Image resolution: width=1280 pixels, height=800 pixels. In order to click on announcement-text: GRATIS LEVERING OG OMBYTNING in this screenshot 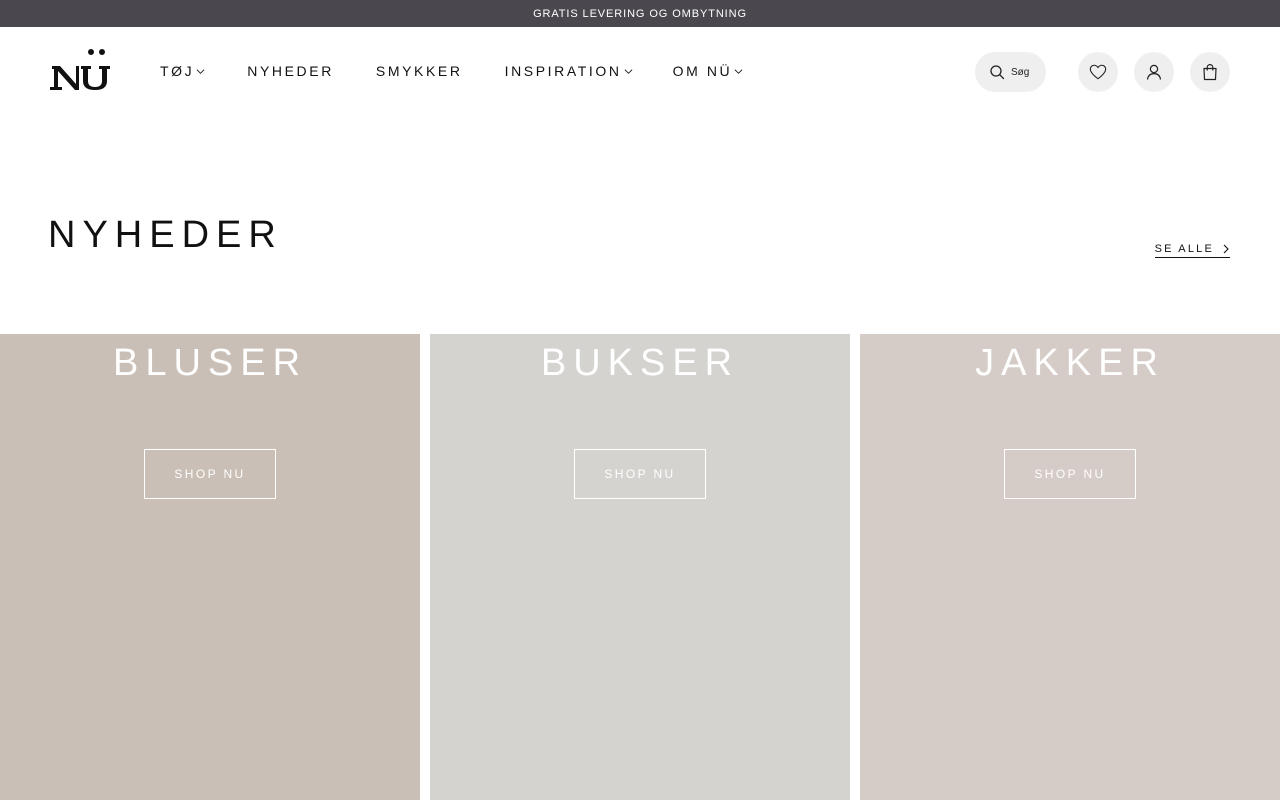, I will do `click(640, 13)`.